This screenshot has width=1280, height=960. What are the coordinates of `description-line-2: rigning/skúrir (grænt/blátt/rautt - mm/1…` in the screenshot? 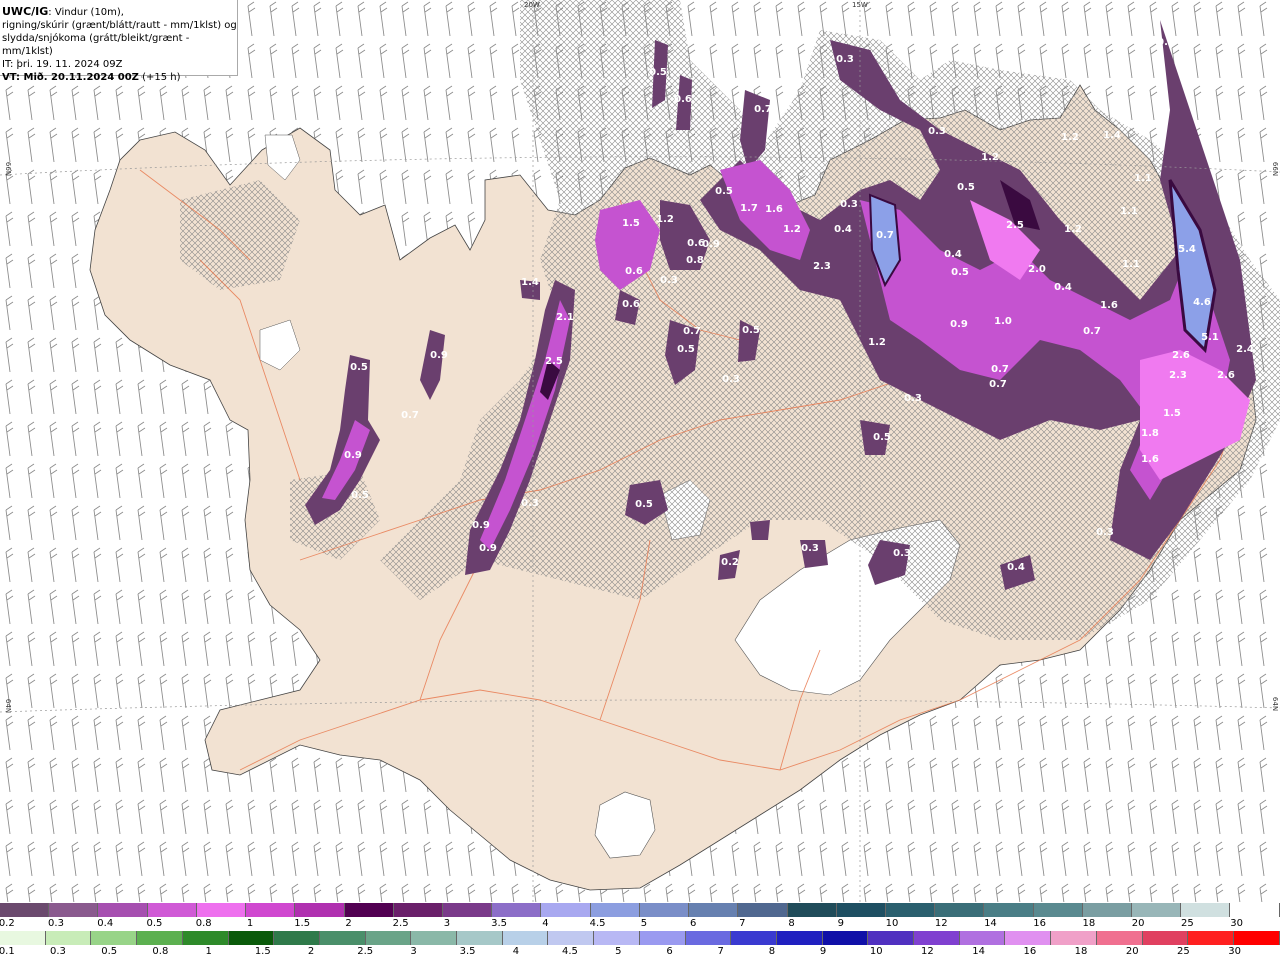 It's located at (119, 25).